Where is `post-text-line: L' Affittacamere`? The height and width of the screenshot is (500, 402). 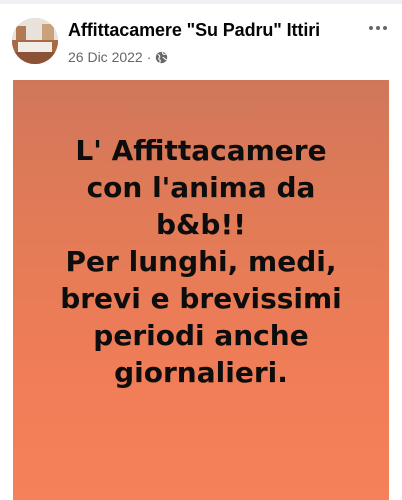
post-text-line: L' Affittacamere is located at coordinates (201, 150).